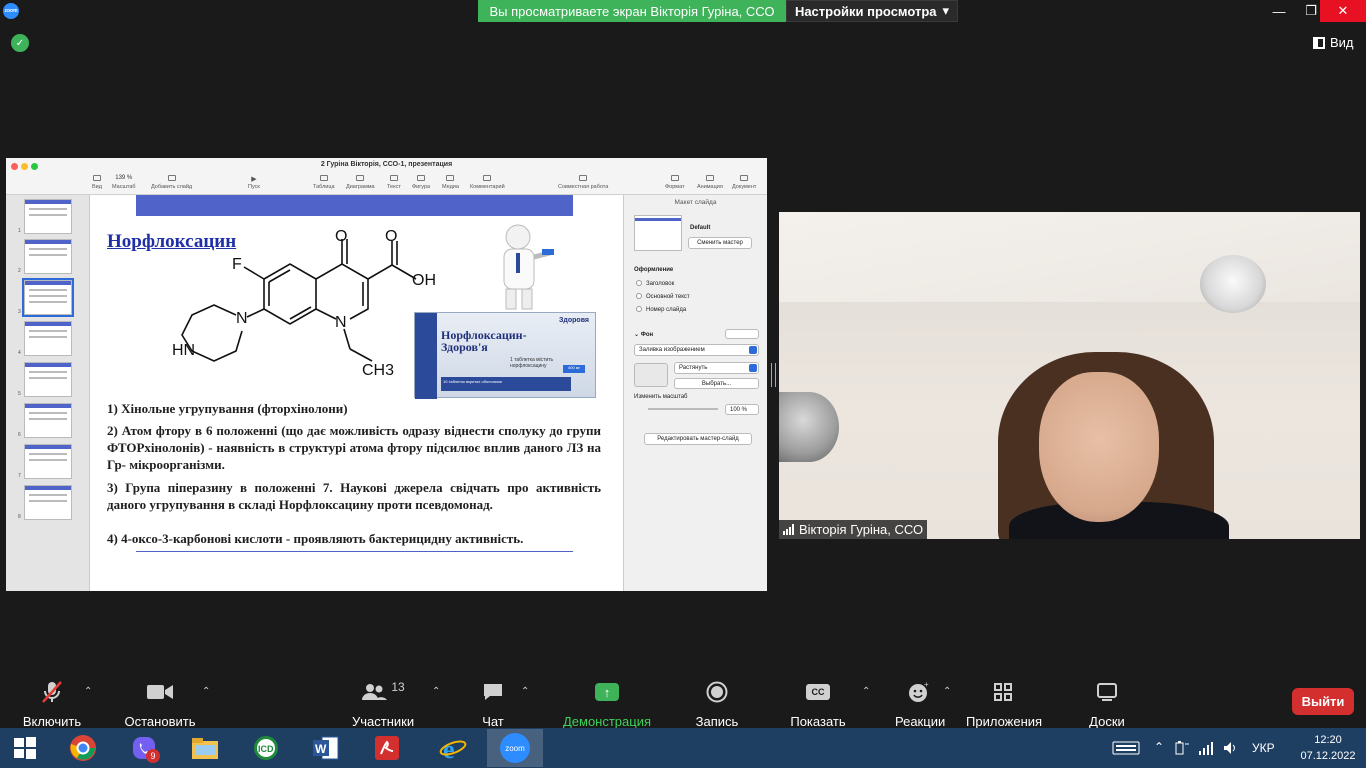 The width and height of the screenshot is (1366, 768). I want to click on tool-format: Формат, so click(675, 182).